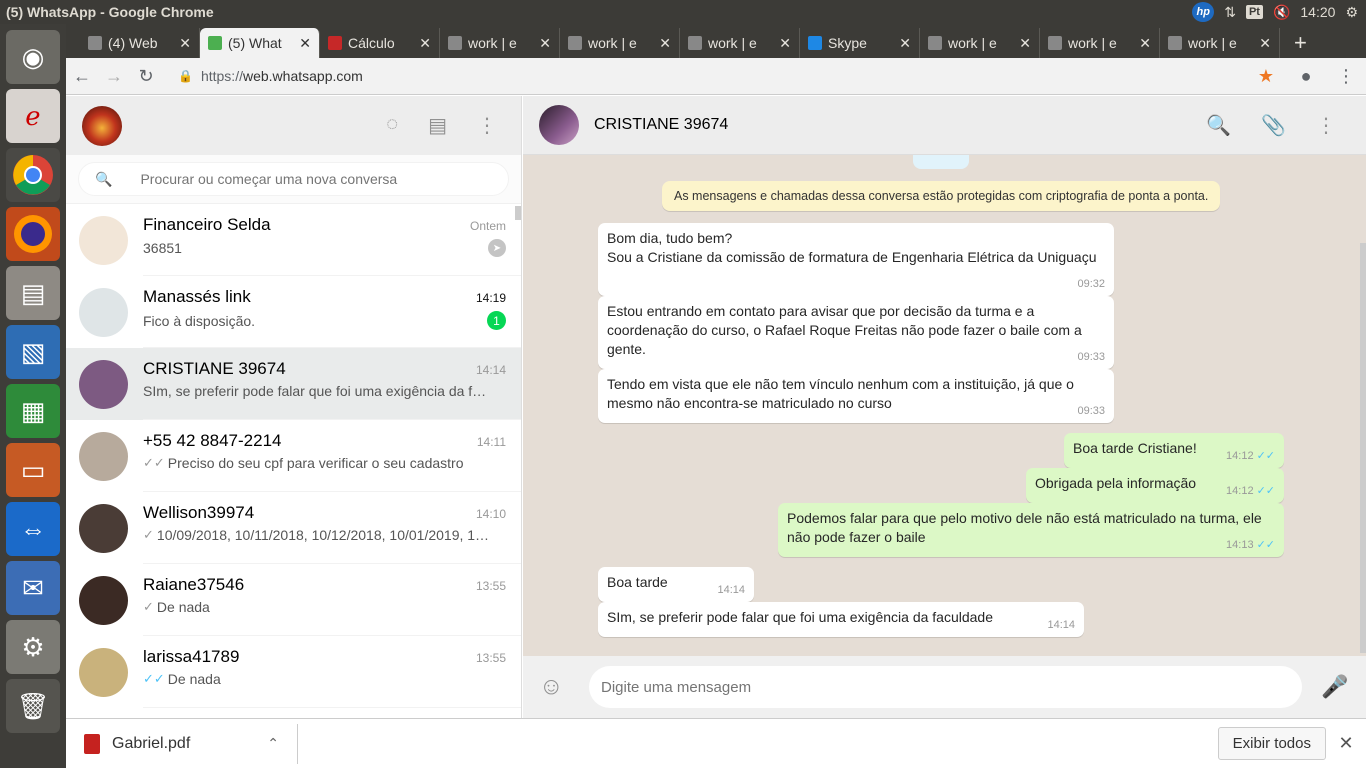 This screenshot has height=768, width=1366. What do you see at coordinates (1230, 12) in the screenshot?
I see `network-icon: ⇅` at bounding box center [1230, 12].